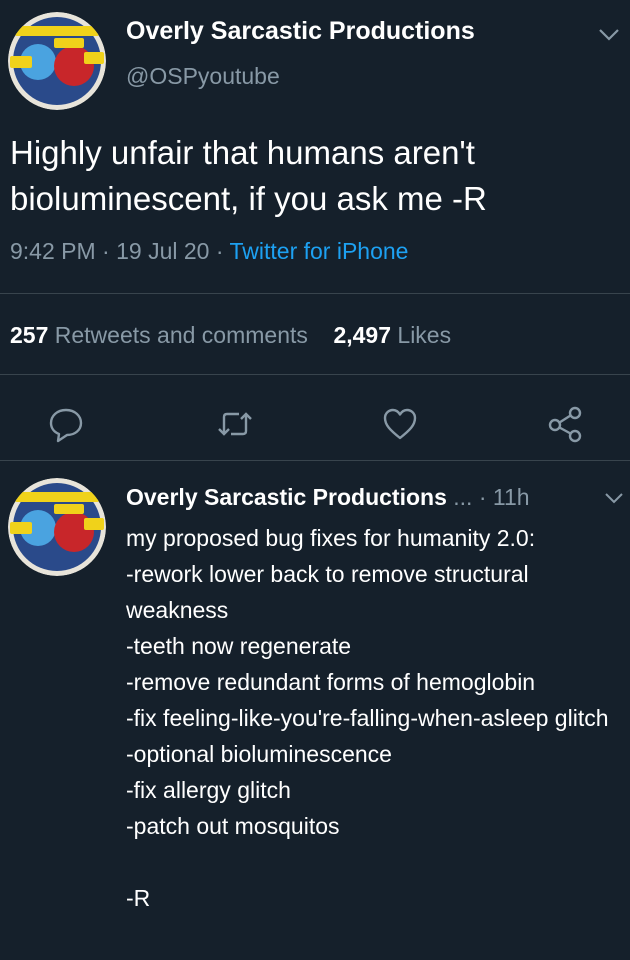 This screenshot has width=630, height=960. Describe the element at coordinates (29, 335) in the screenshot. I see `retweets-count: 257` at that location.